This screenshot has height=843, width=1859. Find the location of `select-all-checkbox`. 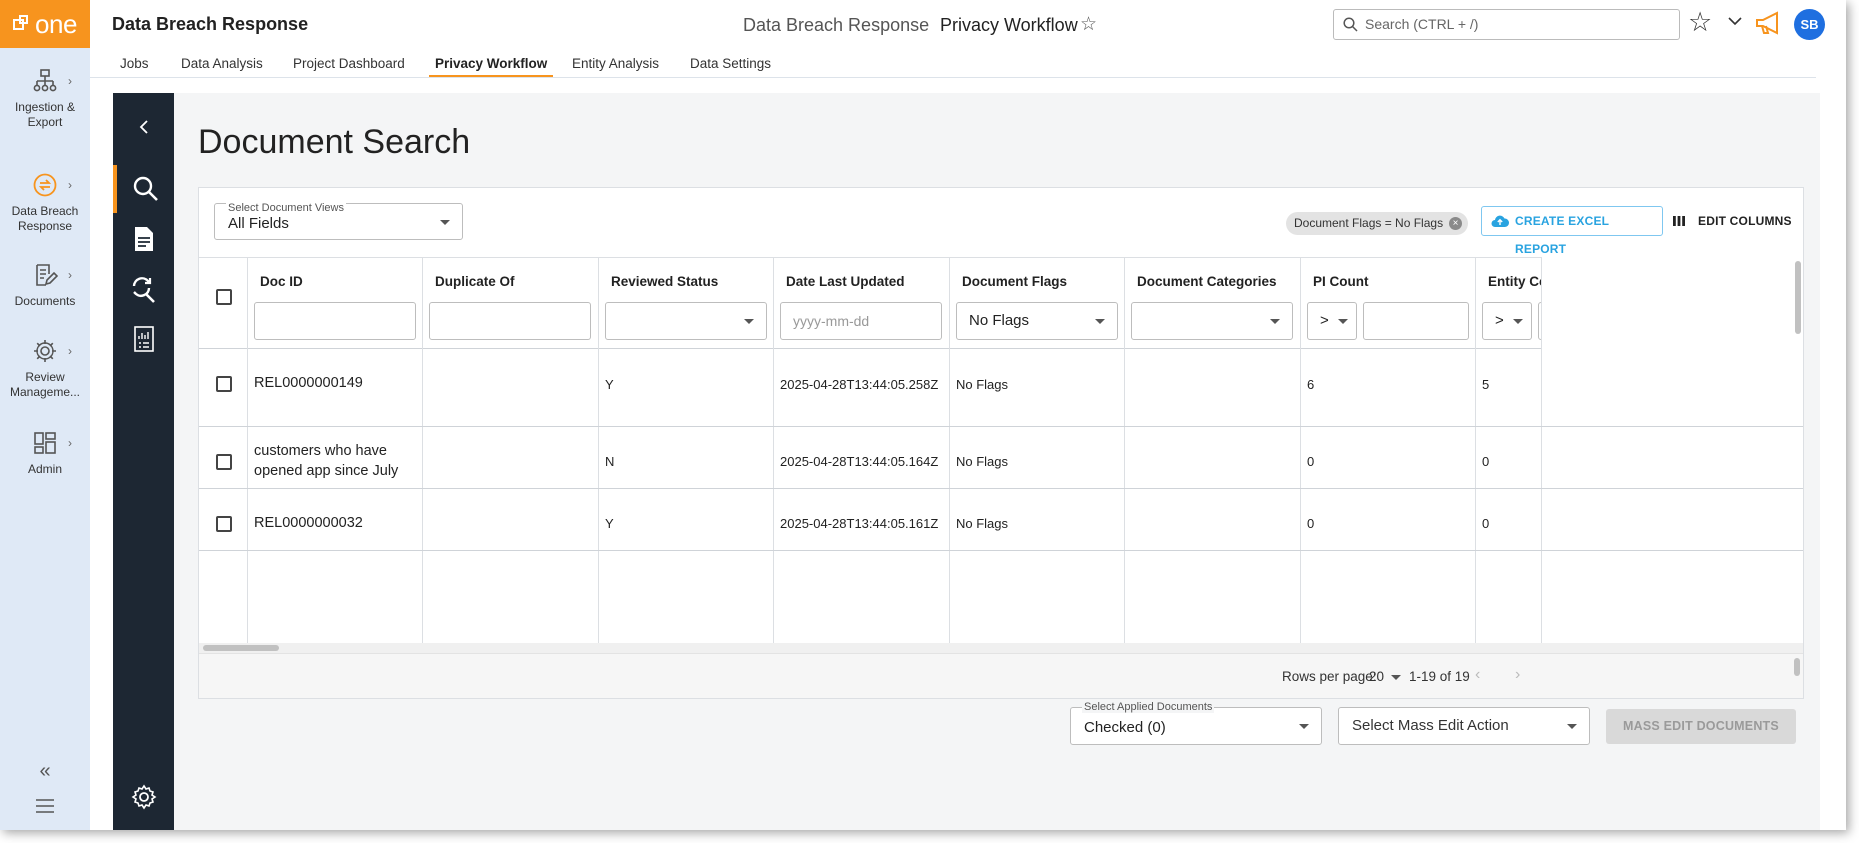

select-all-checkbox is located at coordinates (224, 297).